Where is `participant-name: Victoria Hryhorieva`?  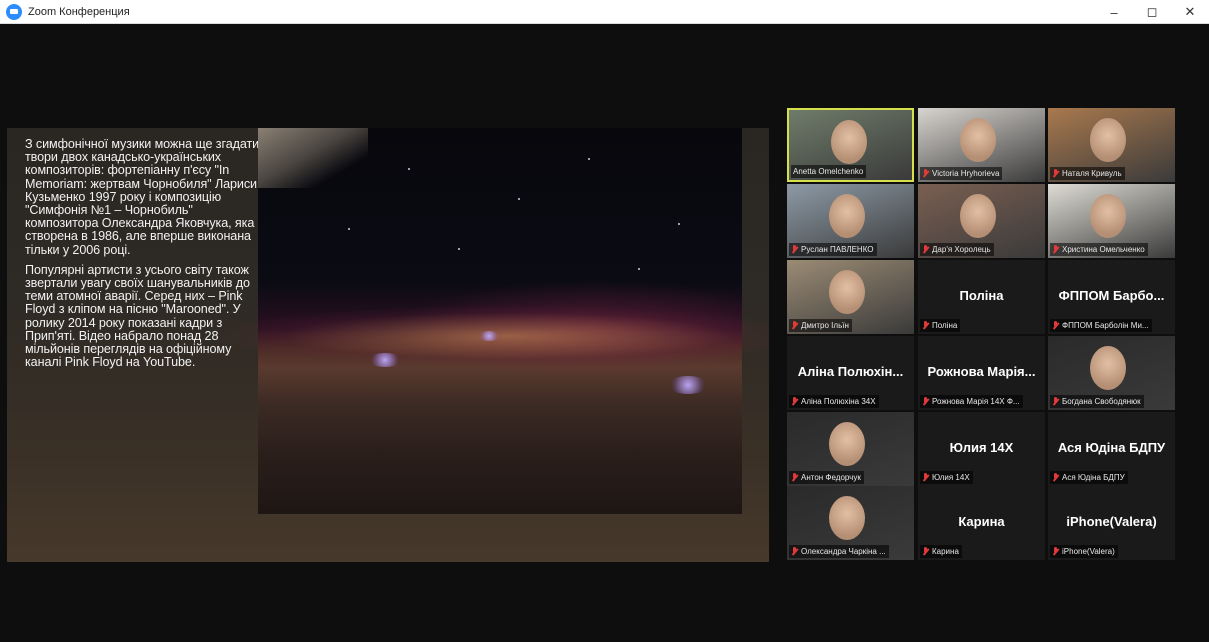
participant-name: Victoria Hryhorieva is located at coordinates (966, 173).